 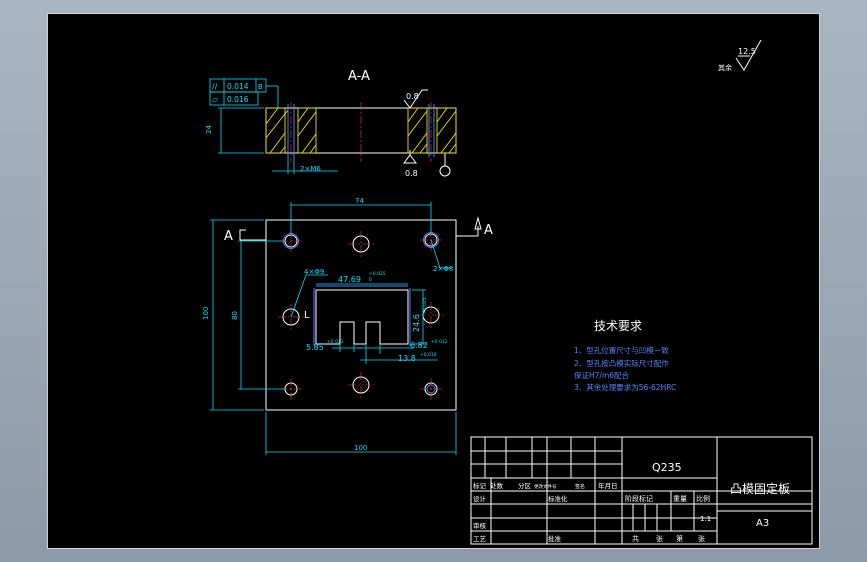 I want to click on tb-standardize: 标准化, so click(x=558, y=498).